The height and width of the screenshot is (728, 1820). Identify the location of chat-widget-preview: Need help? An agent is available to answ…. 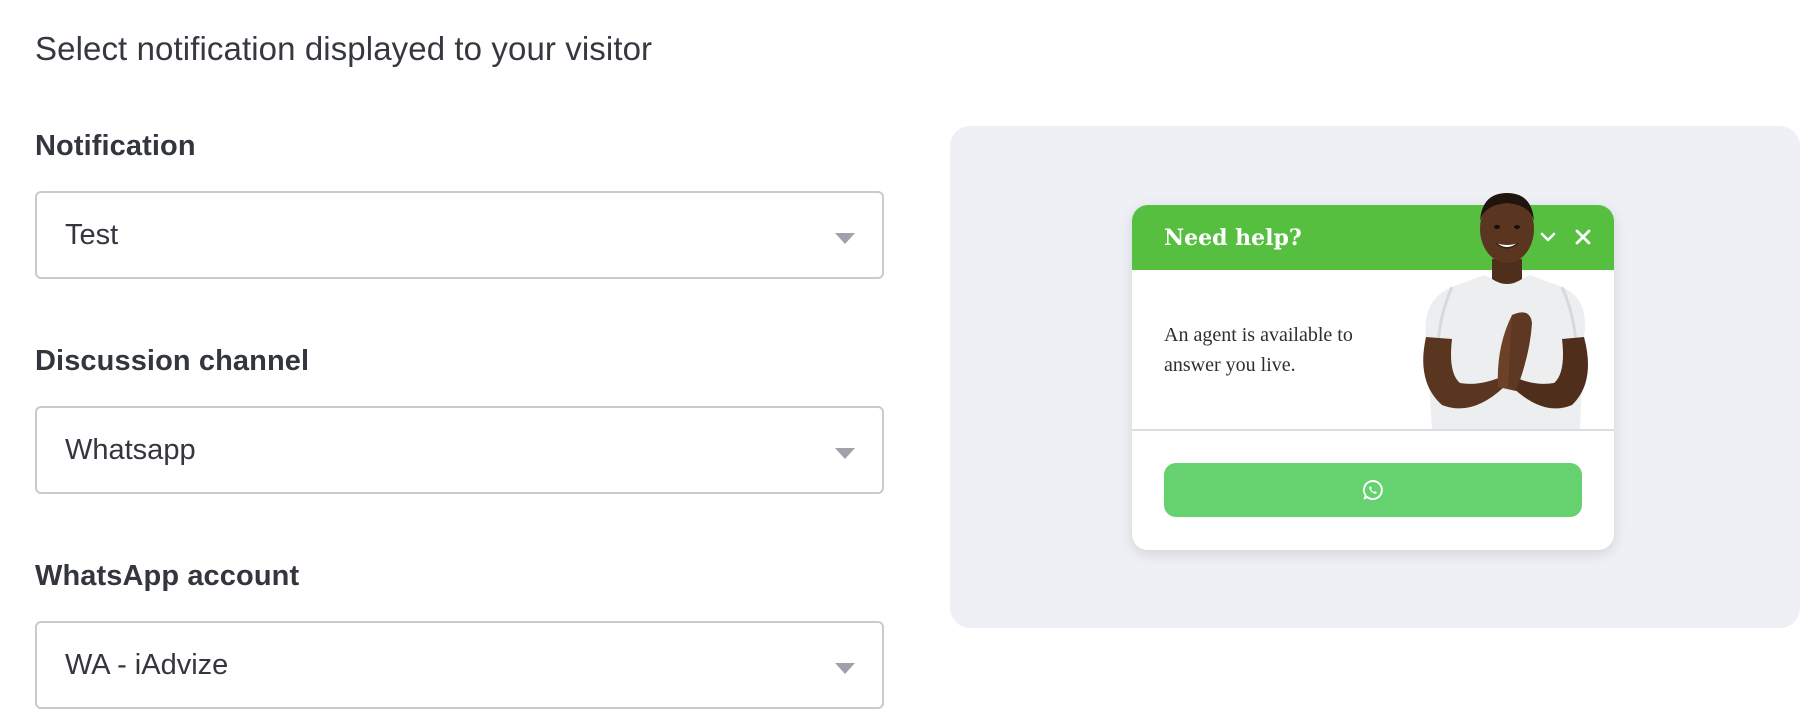
(1373, 371).